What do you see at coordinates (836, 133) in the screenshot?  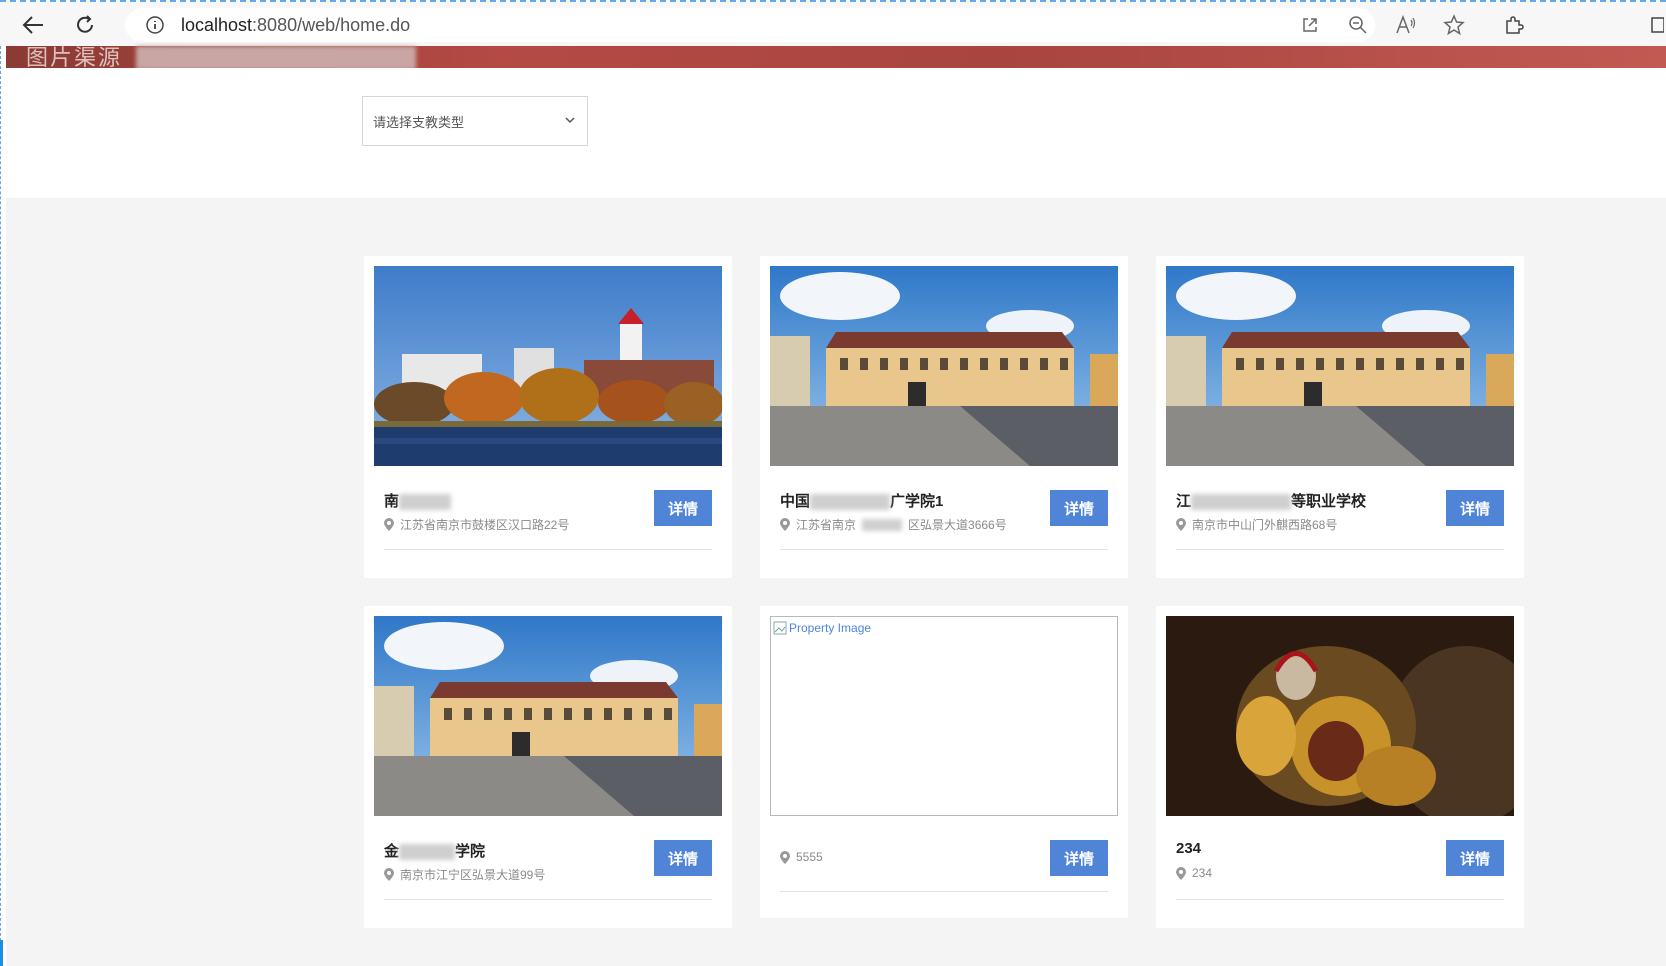 I see `filter-section` at bounding box center [836, 133].